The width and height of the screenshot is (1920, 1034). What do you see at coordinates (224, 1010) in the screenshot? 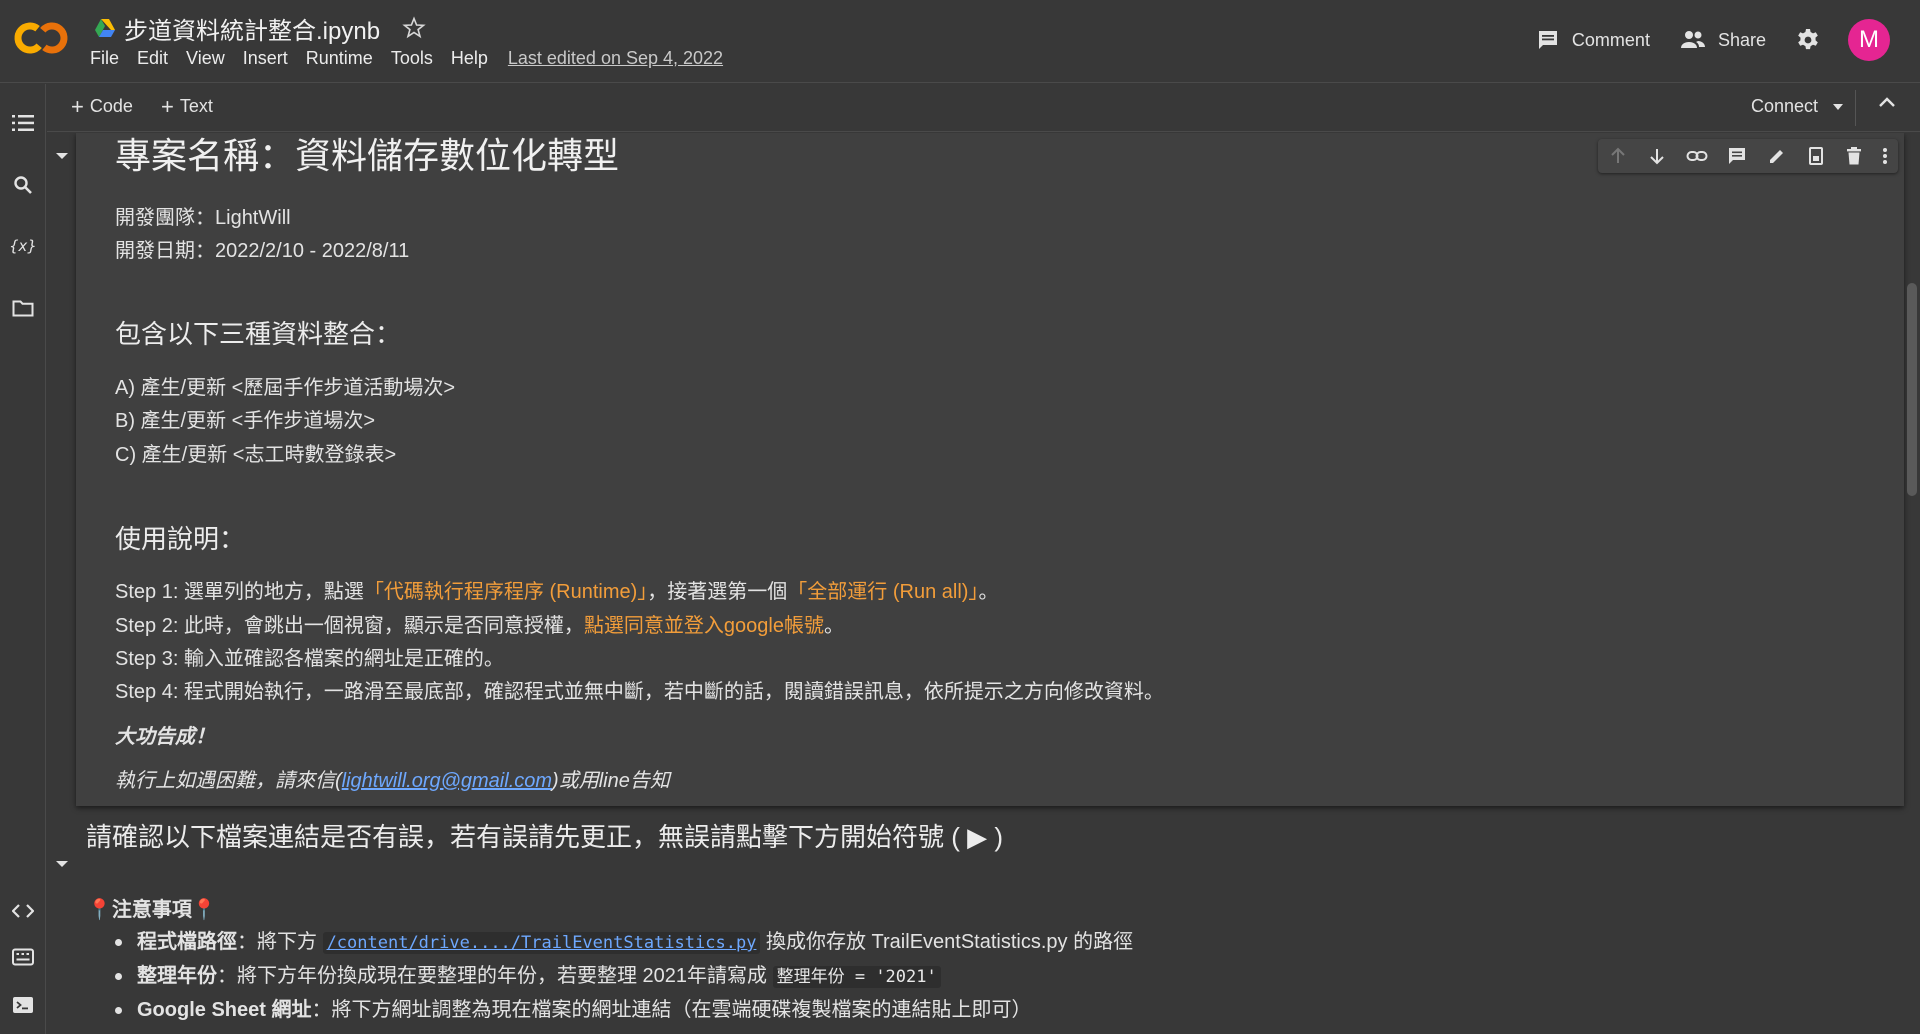
I see `bullet-label: Google Sheet 網址` at bounding box center [224, 1010].